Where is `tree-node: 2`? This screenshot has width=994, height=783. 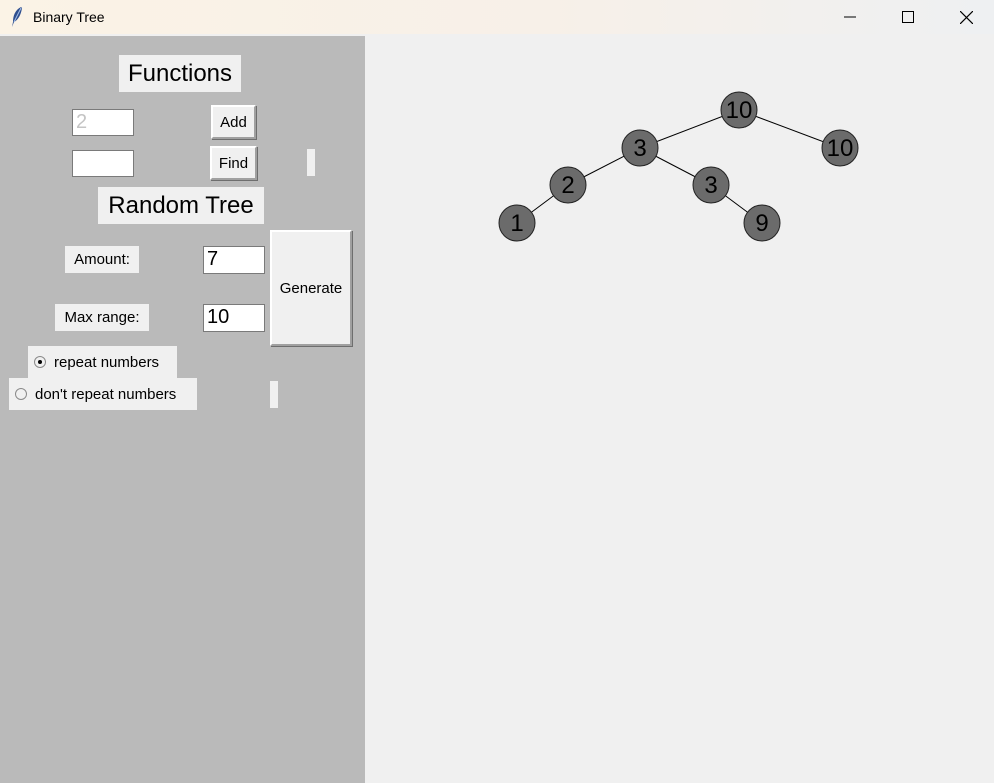 tree-node: 2 is located at coordinates (568, 185).